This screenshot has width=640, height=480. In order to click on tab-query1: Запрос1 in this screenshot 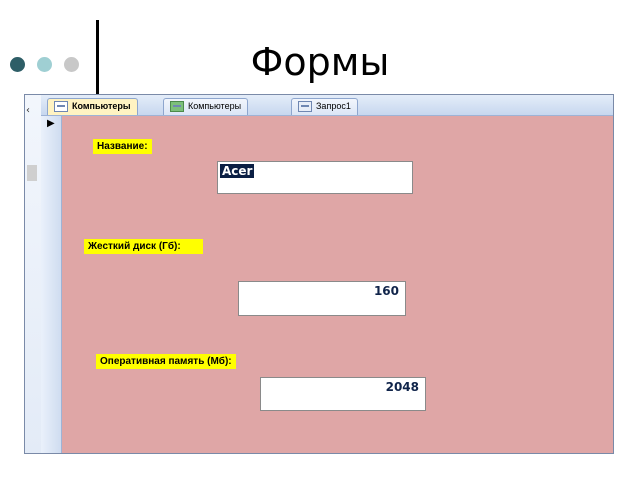, I will do `click(324, 106)`.